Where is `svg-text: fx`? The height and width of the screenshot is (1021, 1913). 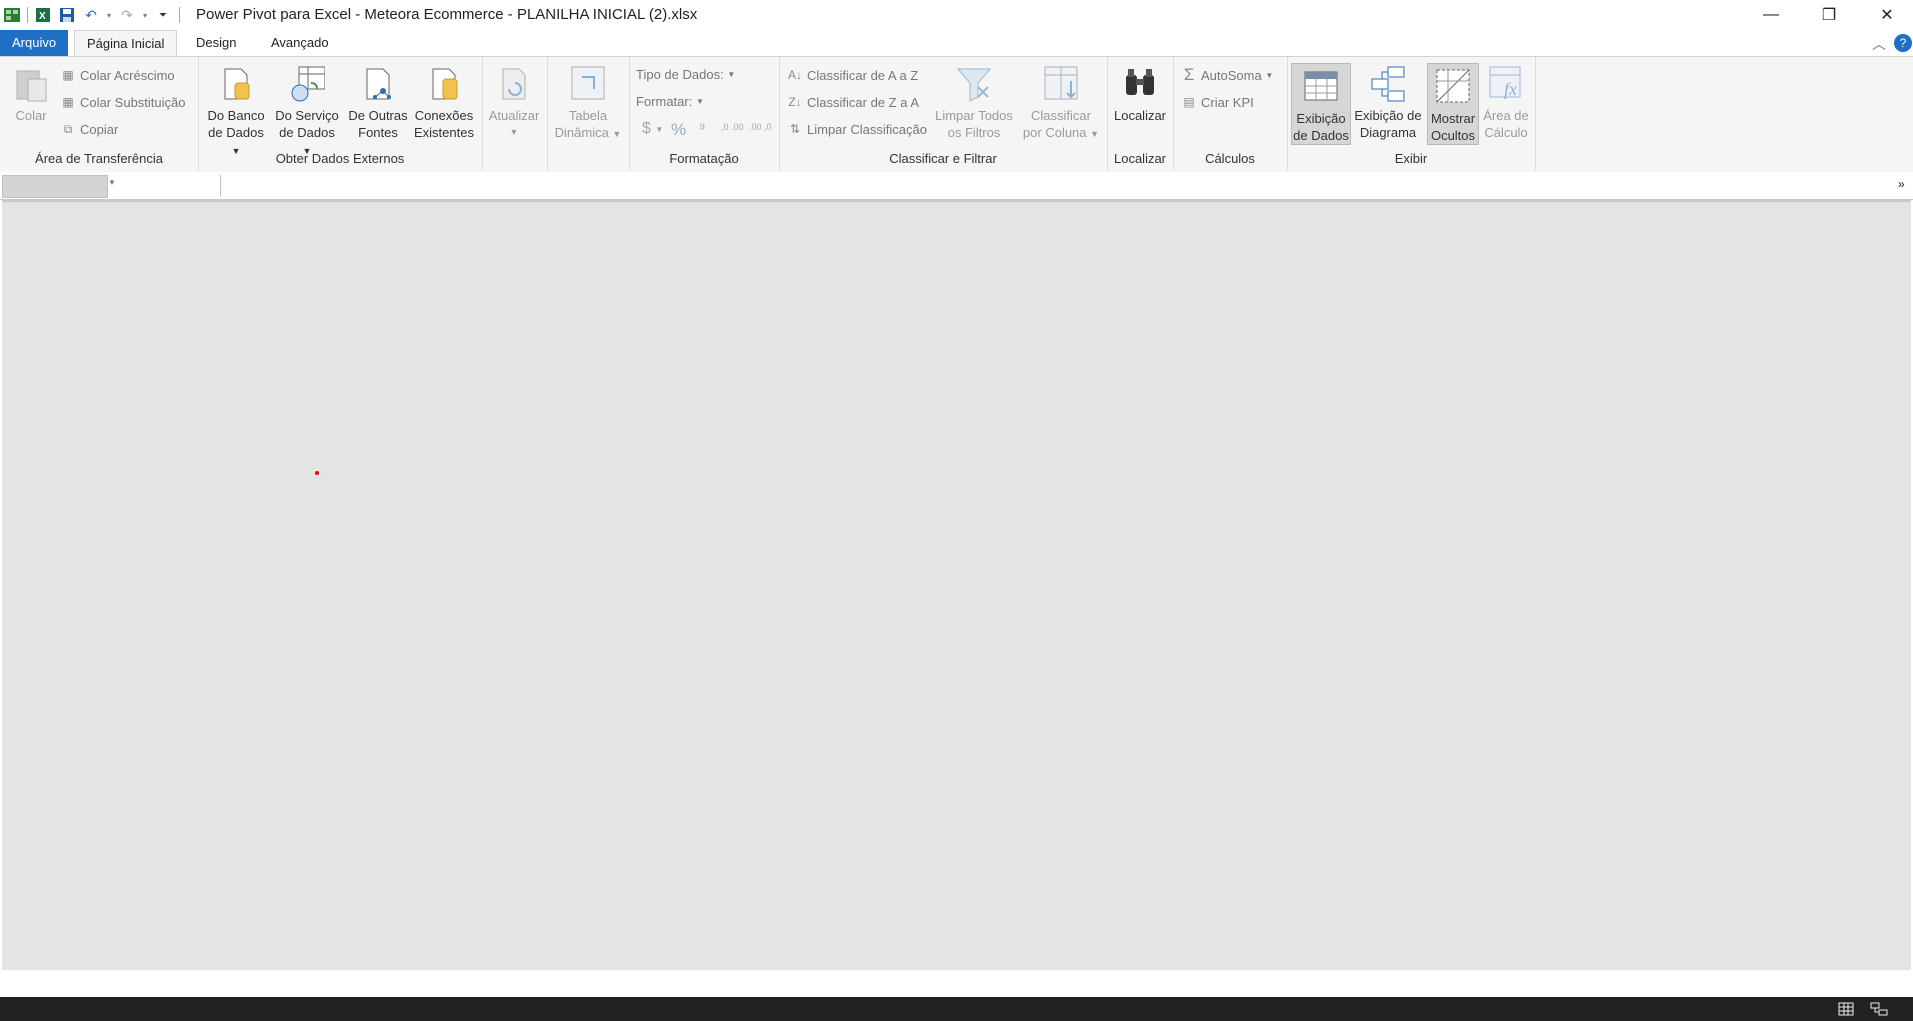
svg-text: fx is located at coordinates (1510, 89).